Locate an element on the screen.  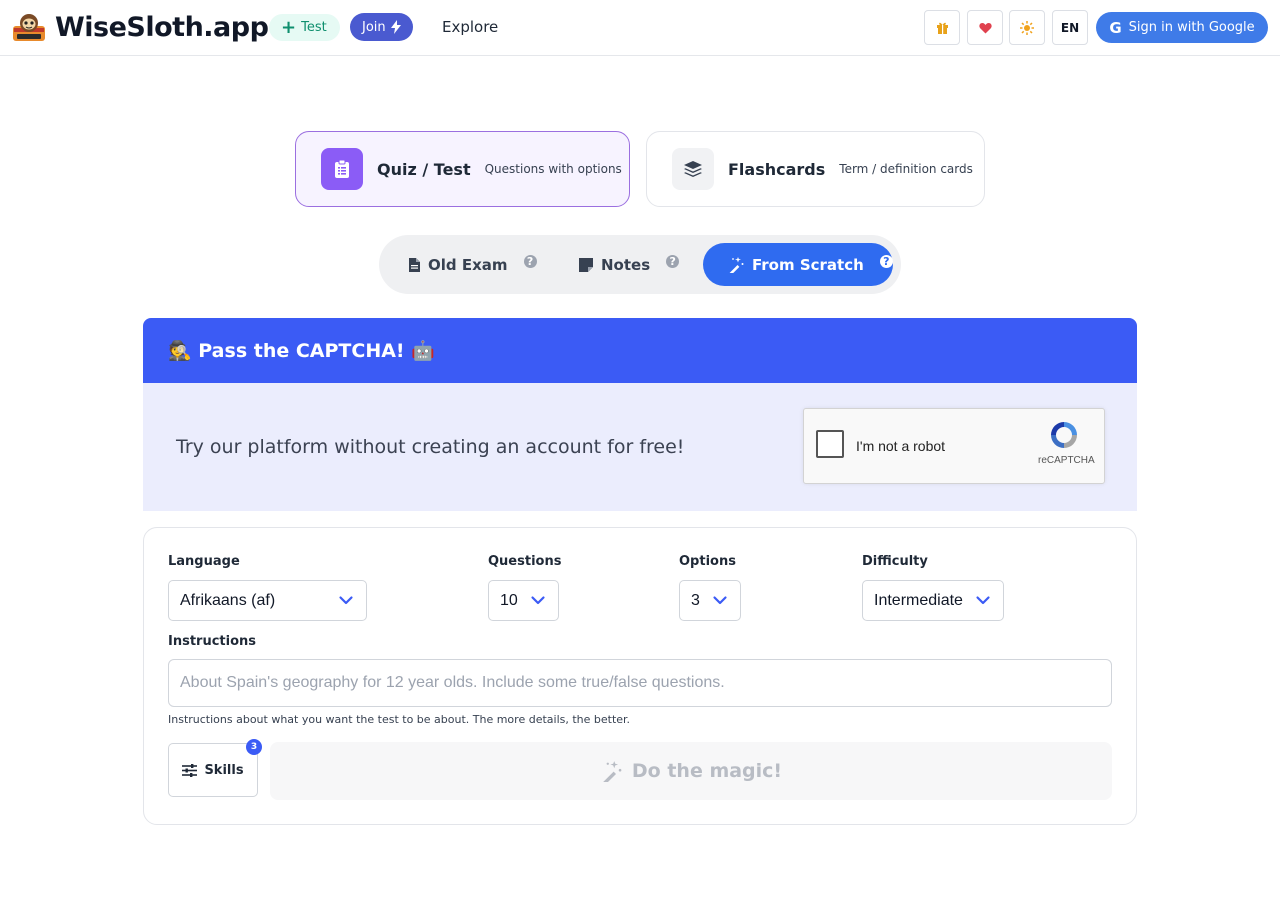
options-select: 3 is located at coordinates (710, 600).